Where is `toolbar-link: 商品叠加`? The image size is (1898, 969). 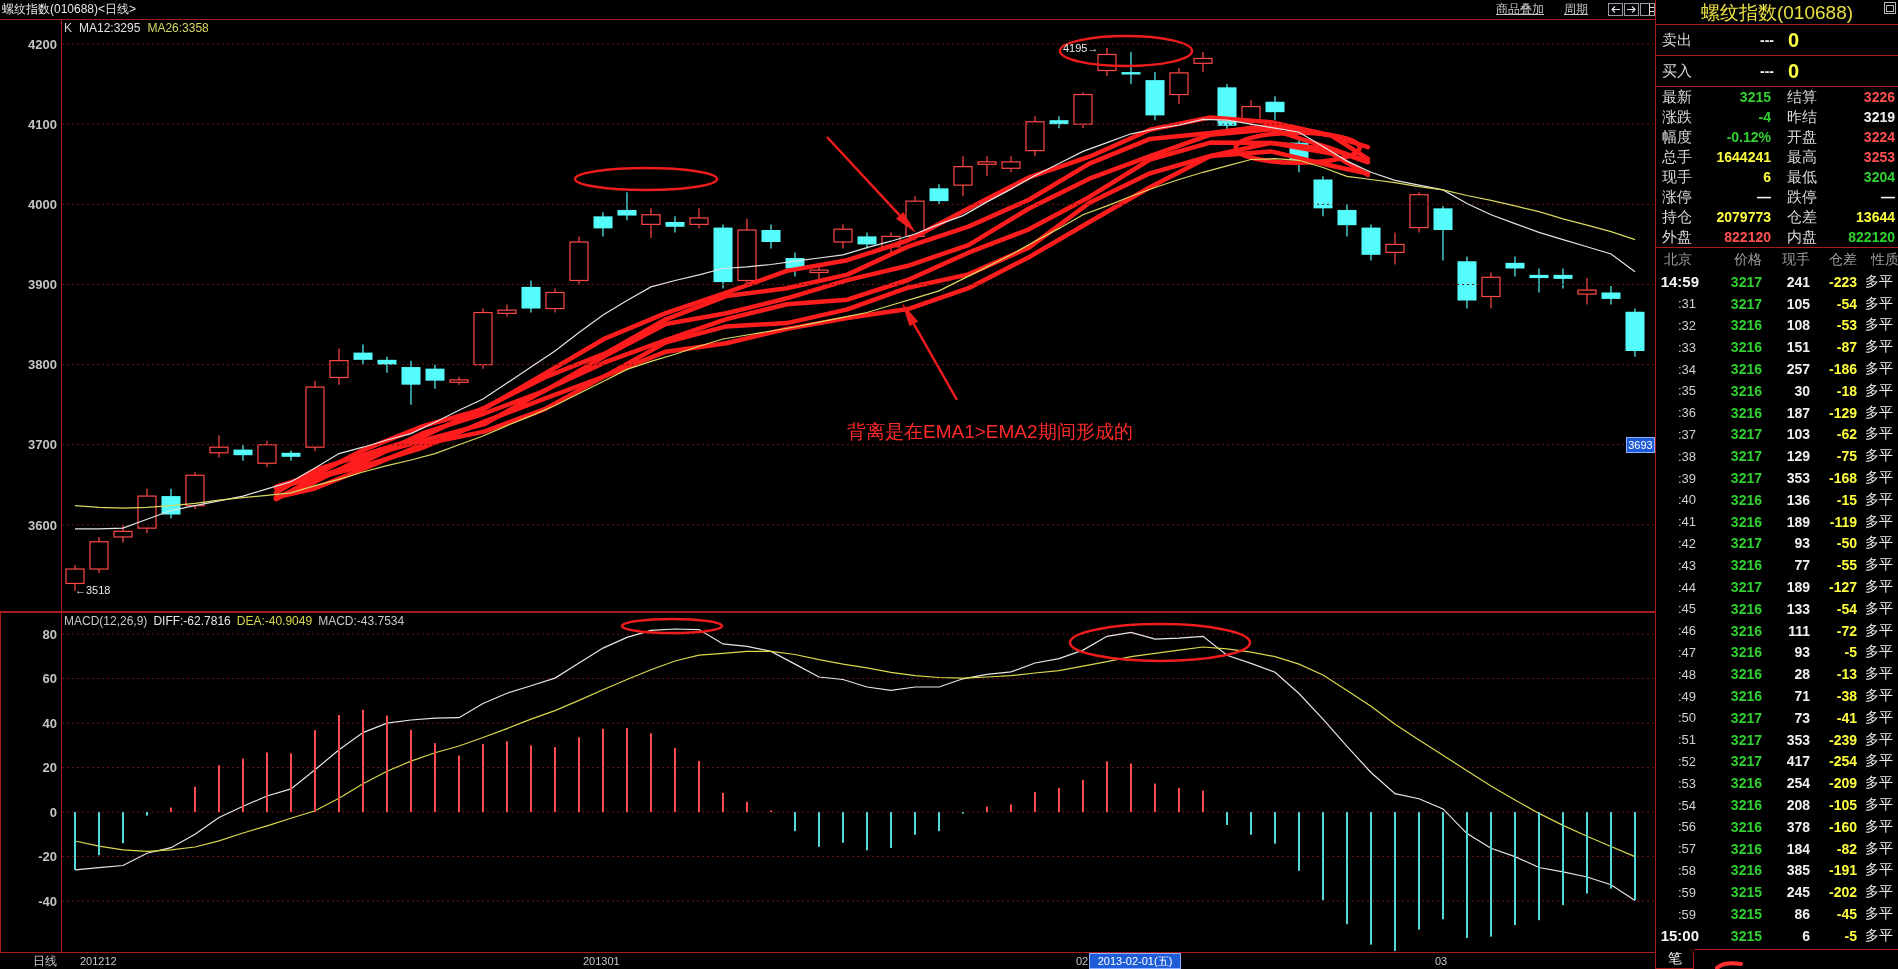
toolbar-link: 商品叠加 is located at coordinates (1520, 9).